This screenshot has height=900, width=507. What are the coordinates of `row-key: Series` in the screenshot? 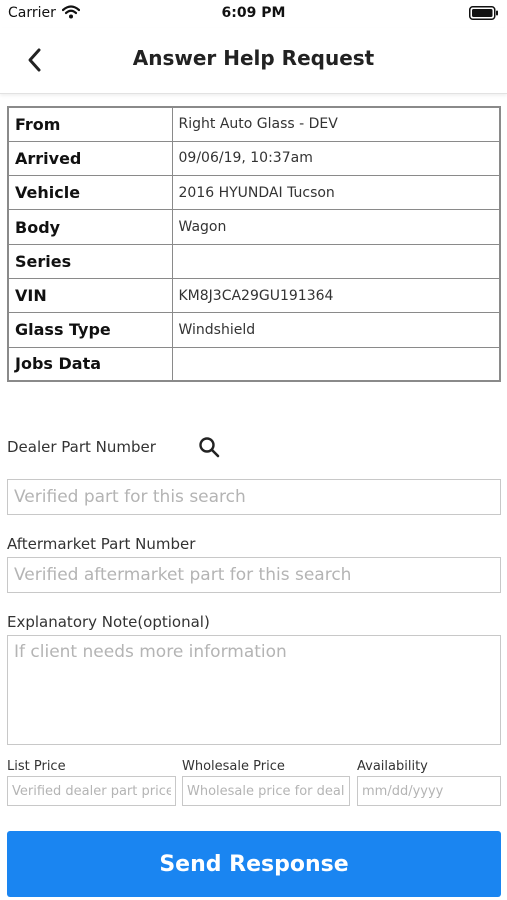 It's located at (90, 261).